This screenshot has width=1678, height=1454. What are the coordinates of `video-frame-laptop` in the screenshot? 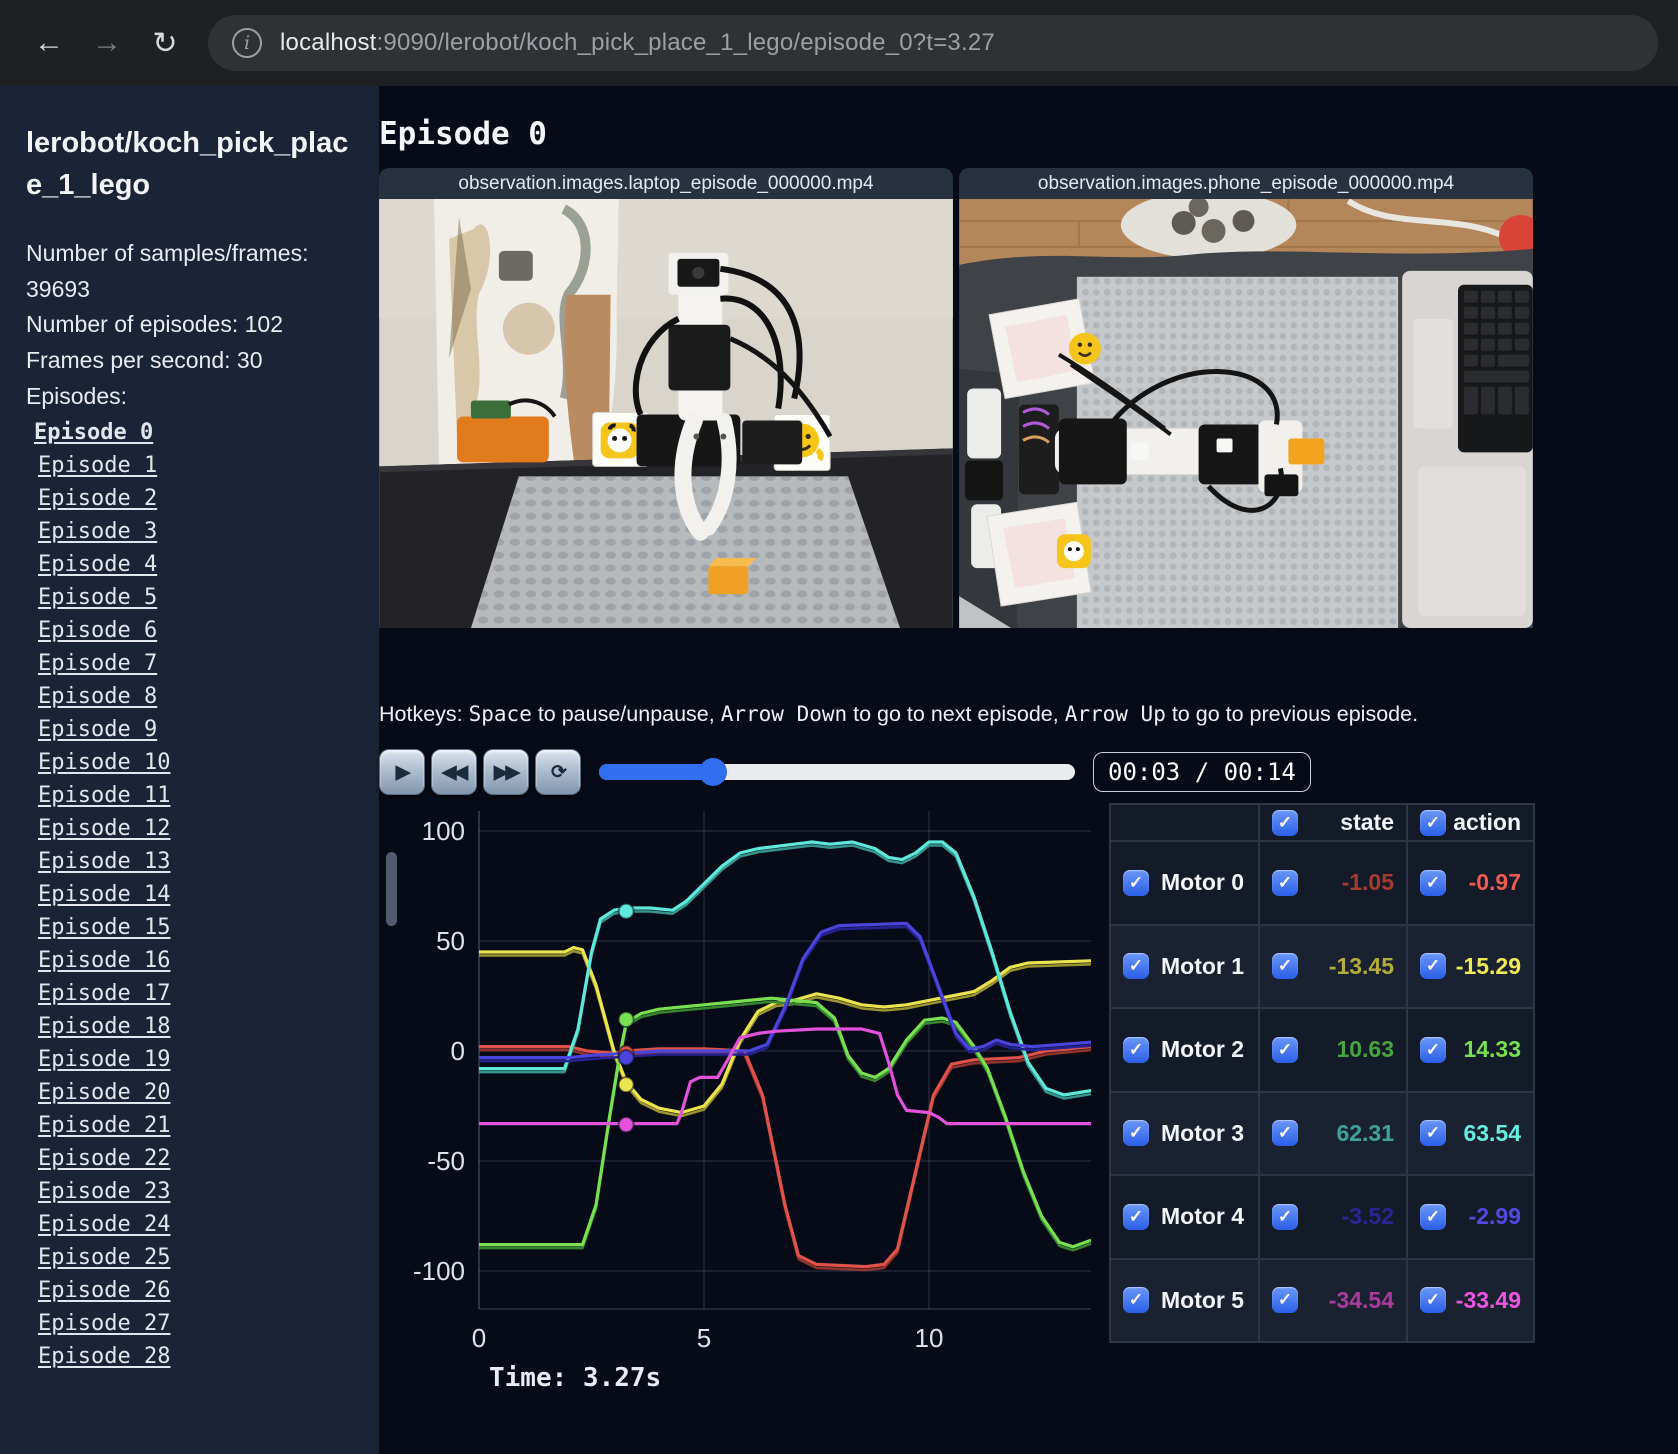 It's located at (666, 413).